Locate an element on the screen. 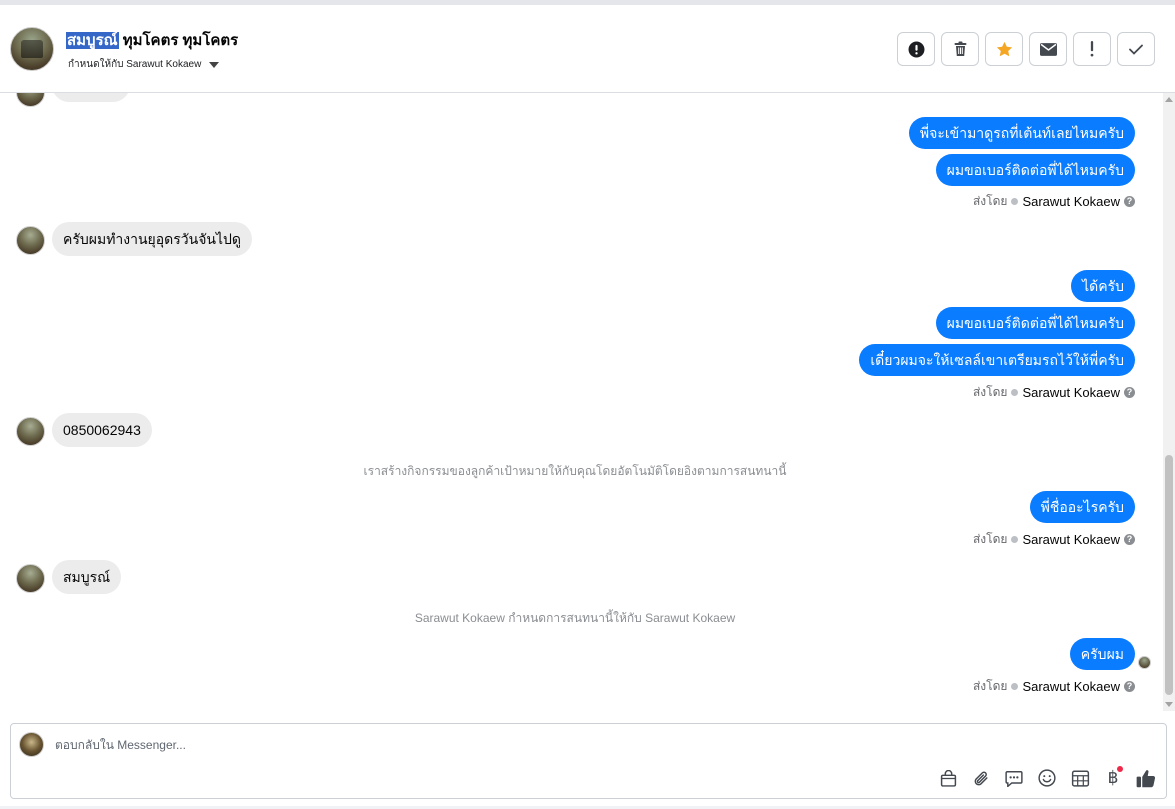 The image size is (1175, 809). assignment-label: กำหนดให้กับ Sarawut Kokaew is located at coordinates (135, 64).